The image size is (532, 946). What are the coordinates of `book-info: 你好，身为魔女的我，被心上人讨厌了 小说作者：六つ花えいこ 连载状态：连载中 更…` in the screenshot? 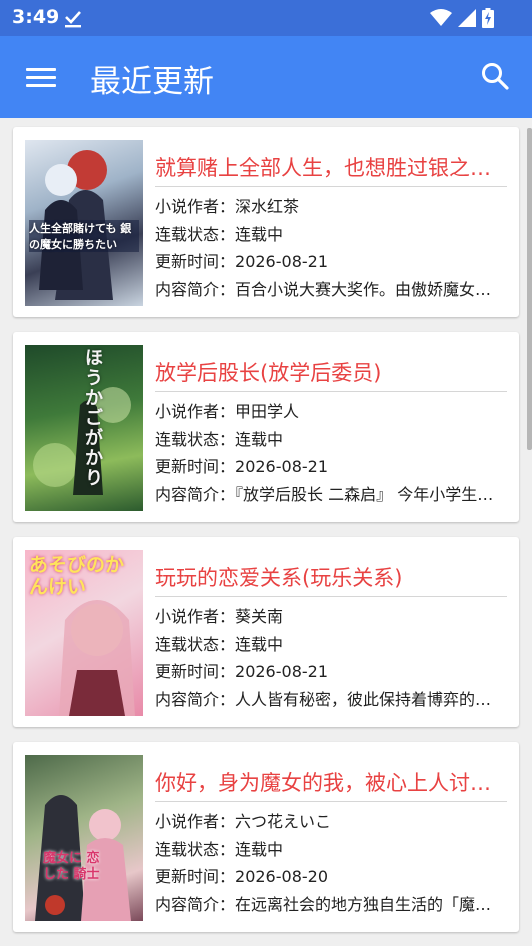 It's located at (331, 843).